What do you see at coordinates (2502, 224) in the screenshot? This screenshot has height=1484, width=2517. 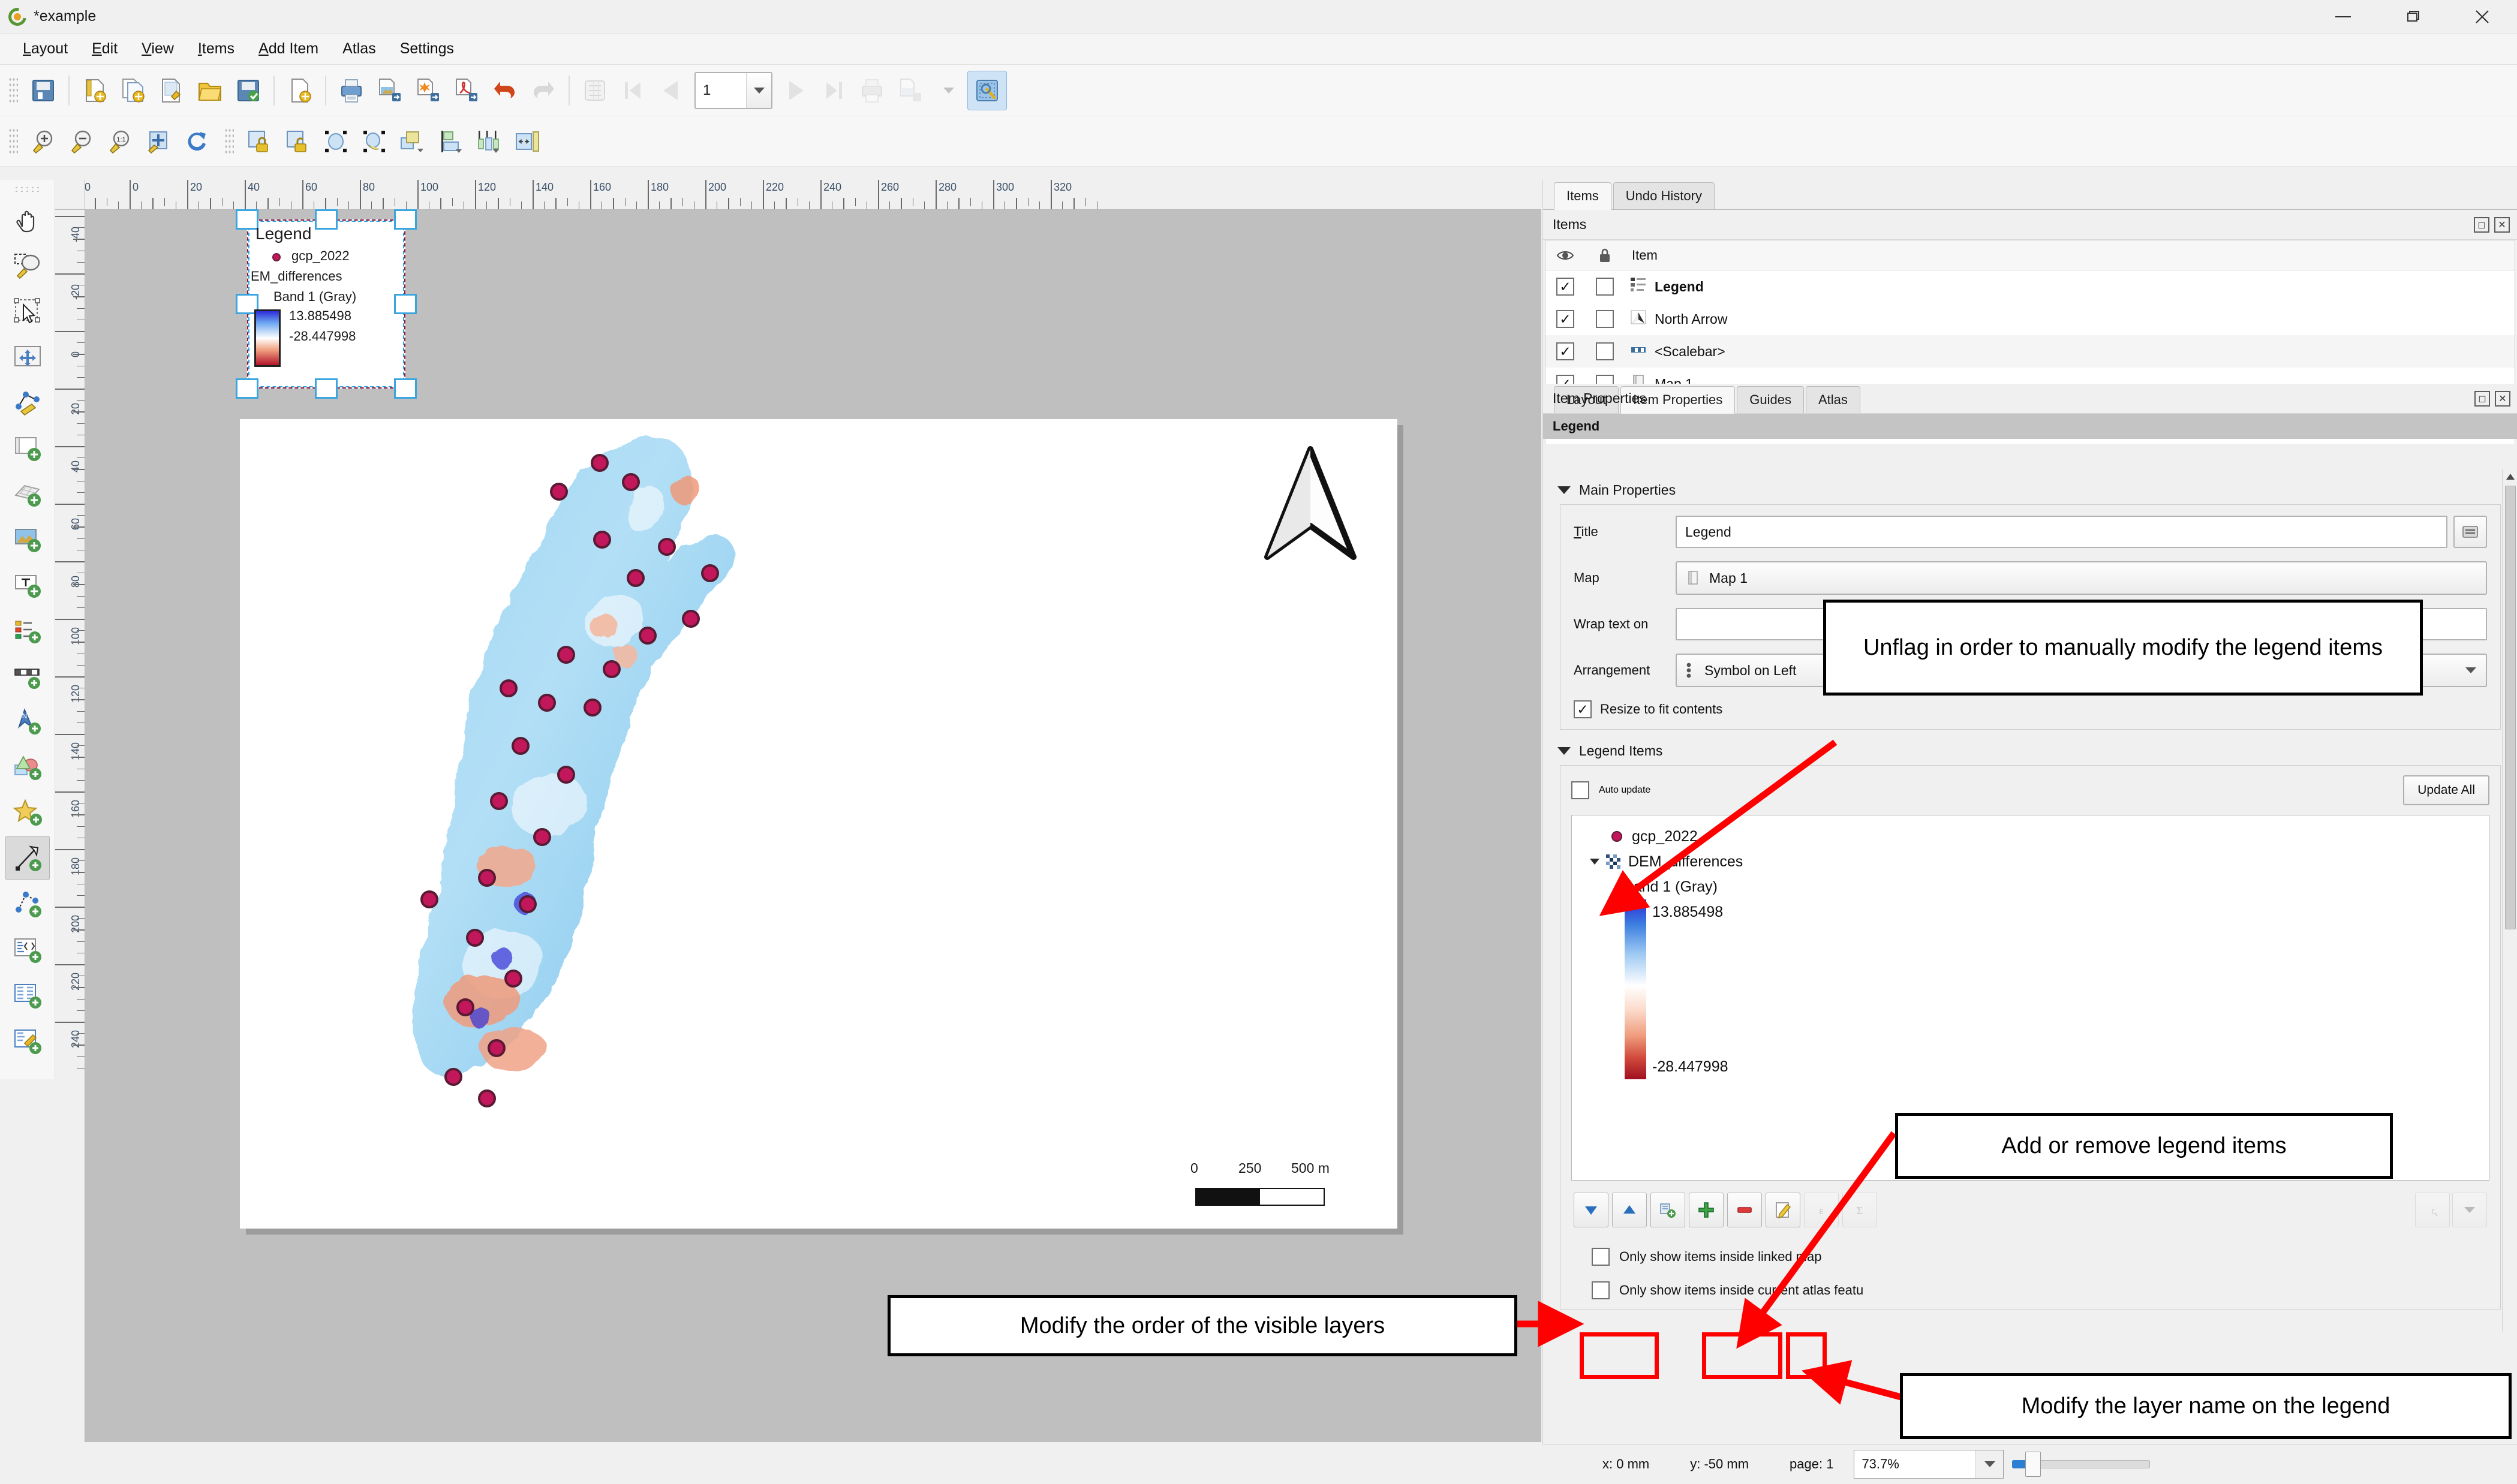 I see `close-panel-icon: ✕` at bounding box center [2502, 224].